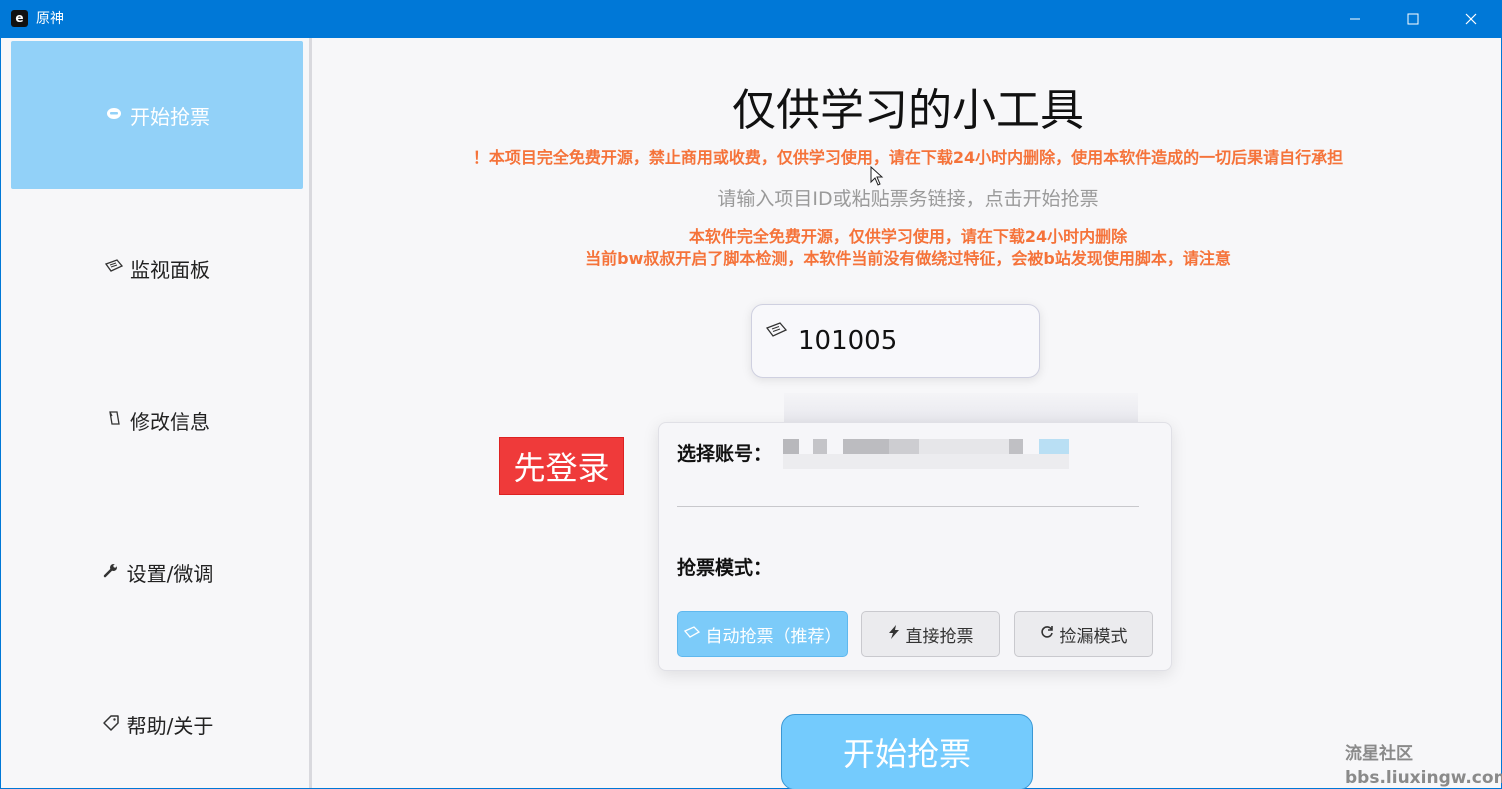 The width and height of the screenshot is (1502, 789). I want to click on sidebar-item-edit-info: 修改信息, so click(157, 420).